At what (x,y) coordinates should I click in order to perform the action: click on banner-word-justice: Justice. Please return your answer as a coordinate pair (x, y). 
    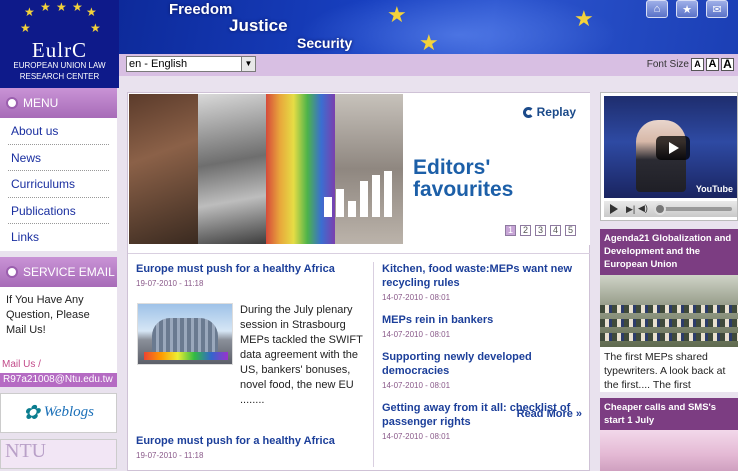
    Looking at the image, I should click on (258, 25).